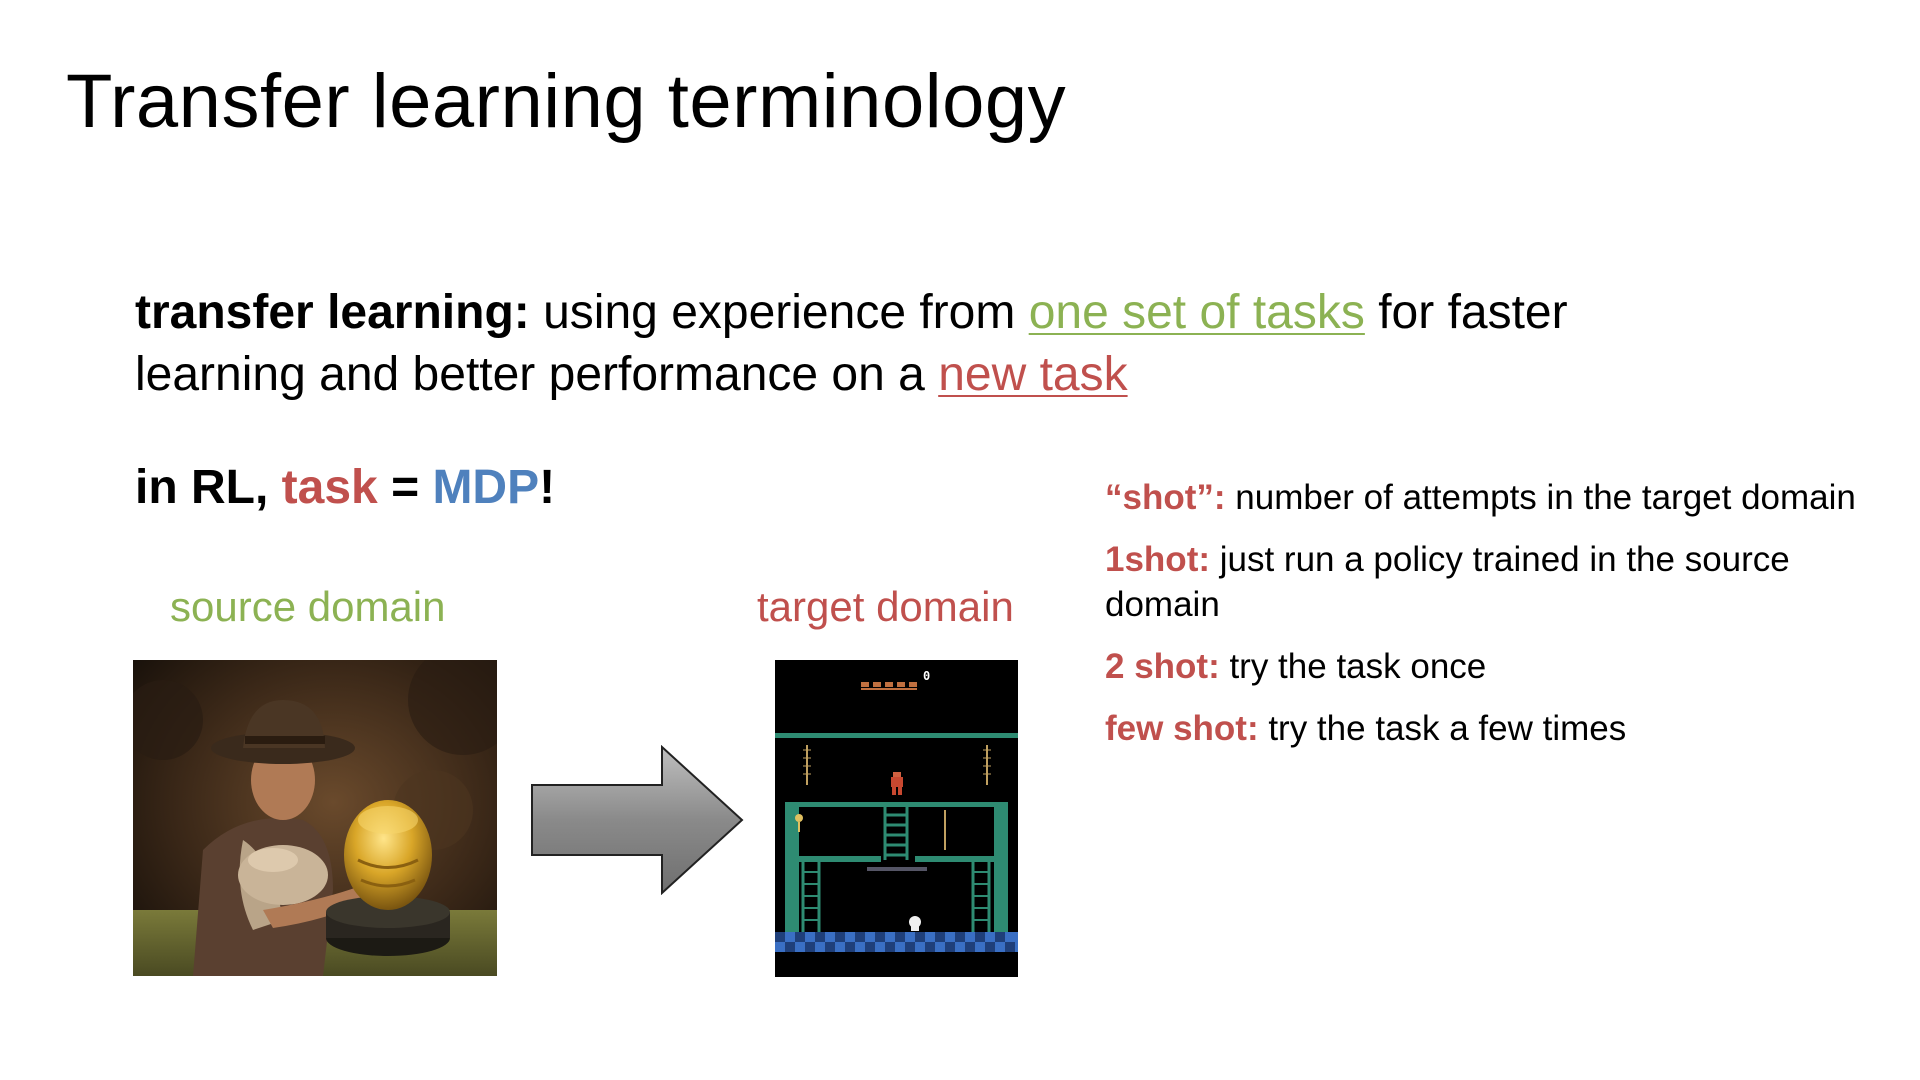 The height and width of the screenshot is (1080, 1920). I want to click on note-term: few shot:, so click(1182, 728).